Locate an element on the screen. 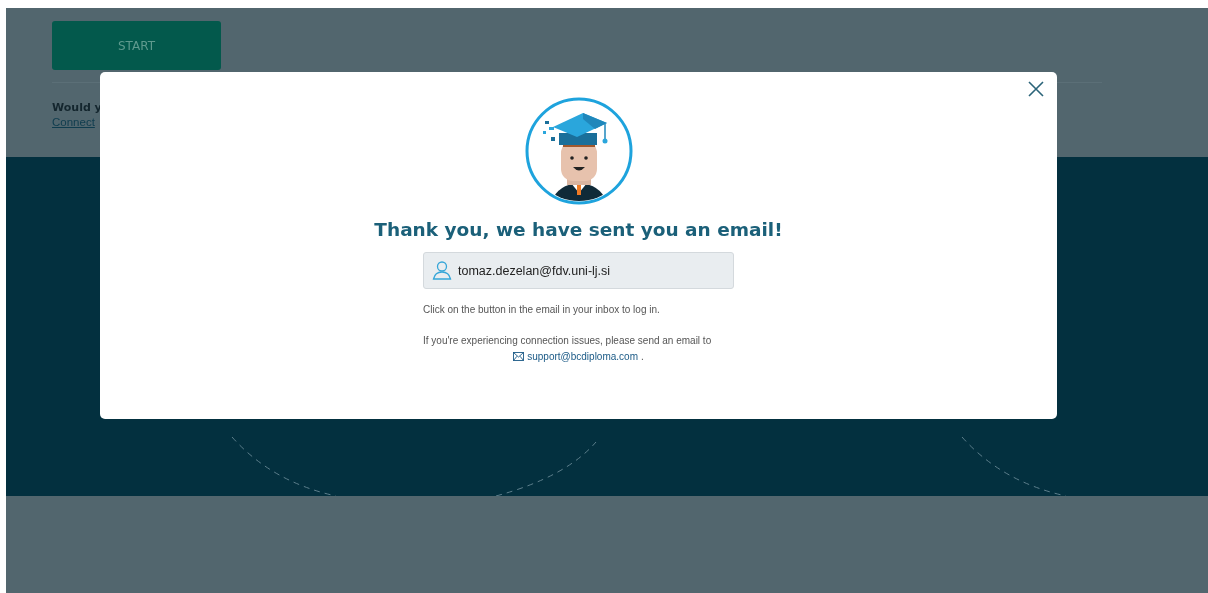 The height and width of the screenshot is (593, 1208). email-field: tomaz.dezelan@fdv.uni-lj.si is located at coordinates (578, 270).